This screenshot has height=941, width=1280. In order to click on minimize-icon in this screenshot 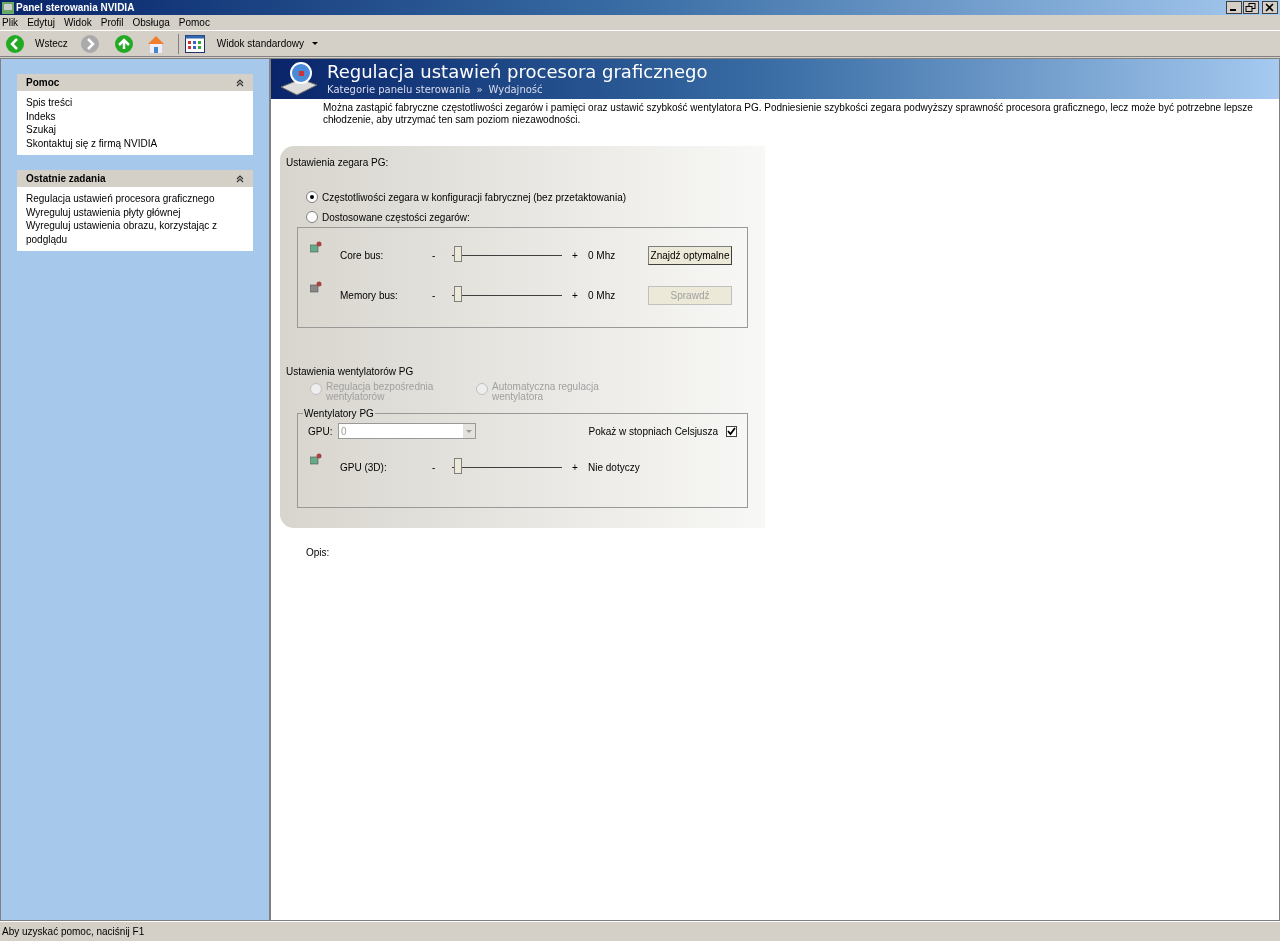, I will do `click(1234, 7)`.